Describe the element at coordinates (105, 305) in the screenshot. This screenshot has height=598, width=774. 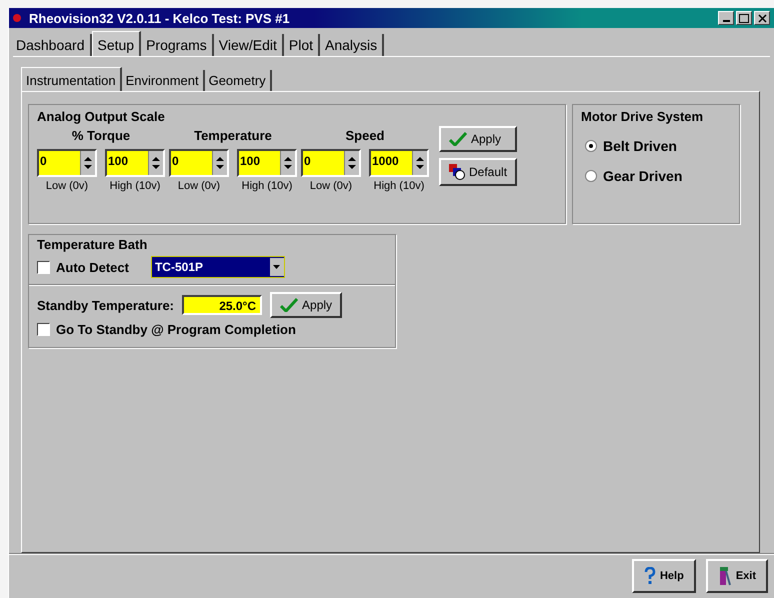
I see `field-label: Standby Temperature:` at that location.